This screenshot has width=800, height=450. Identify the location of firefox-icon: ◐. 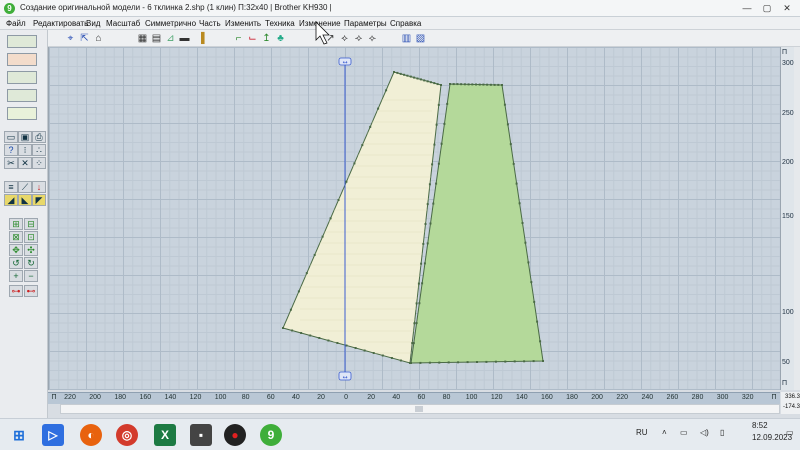
(91, 435).